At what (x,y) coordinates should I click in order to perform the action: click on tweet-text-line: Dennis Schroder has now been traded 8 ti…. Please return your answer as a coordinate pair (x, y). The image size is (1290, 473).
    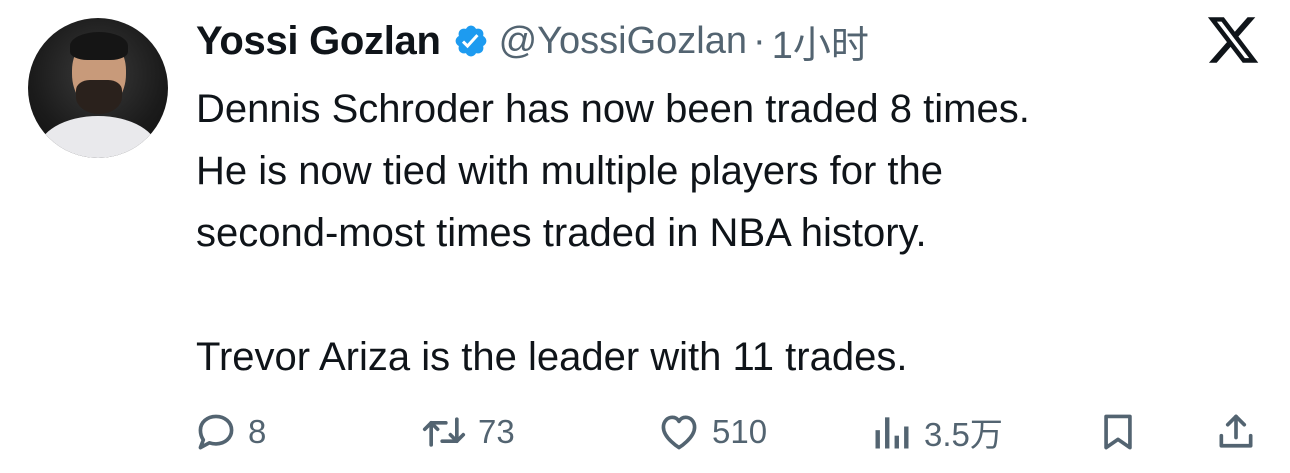
    Looking at the image, I should click on (613, 109).